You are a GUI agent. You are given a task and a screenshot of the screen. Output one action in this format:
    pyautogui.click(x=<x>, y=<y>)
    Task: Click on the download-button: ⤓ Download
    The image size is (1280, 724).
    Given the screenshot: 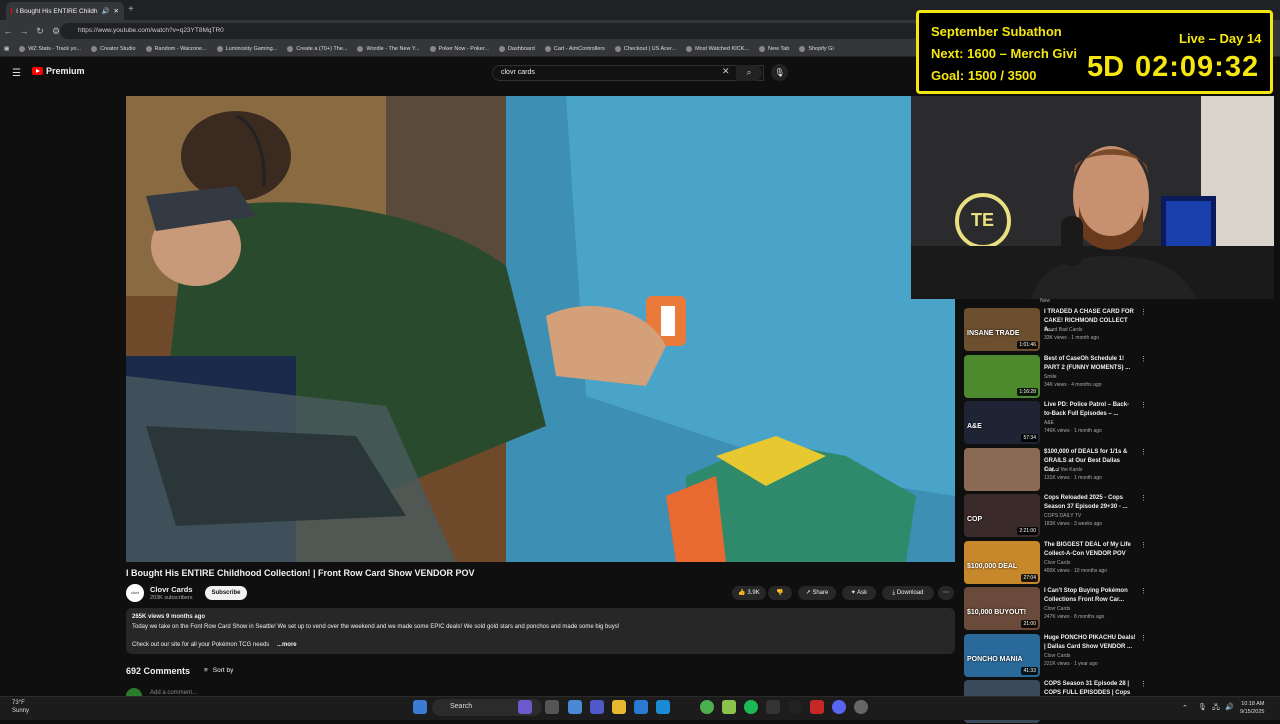 What is the action you would take?
    pyautogui.click(x=908, y=593)
    